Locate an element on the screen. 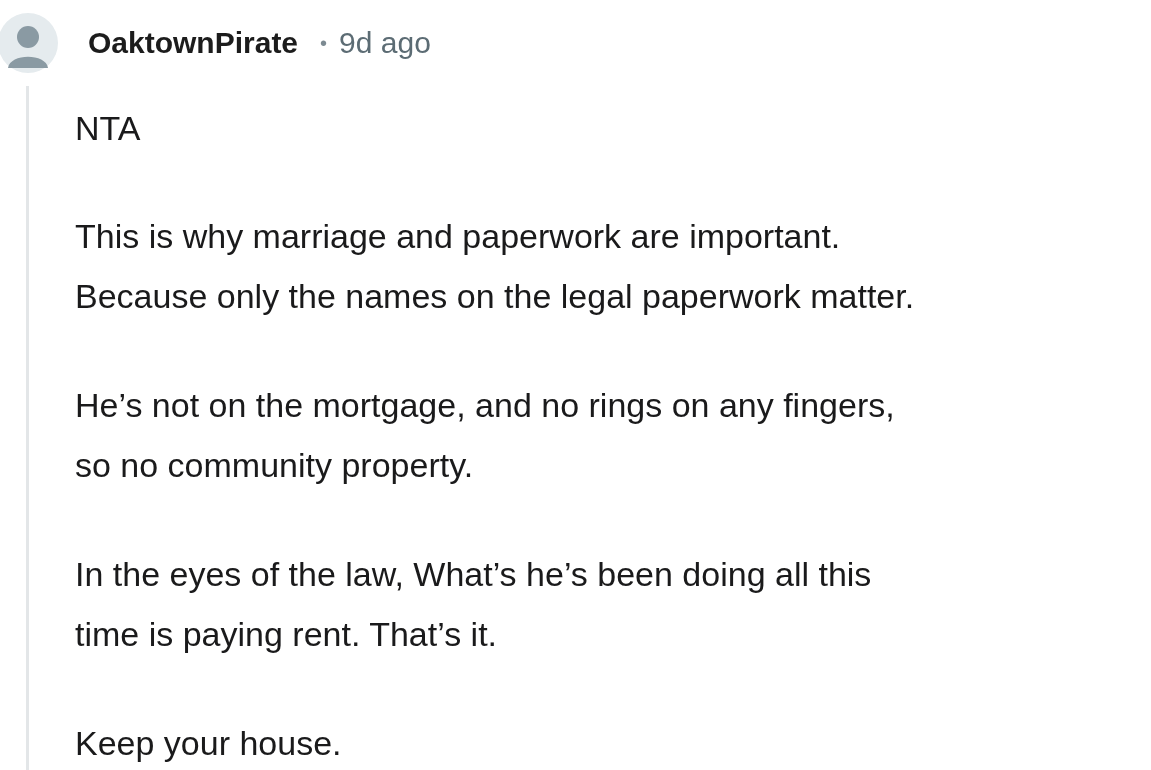 The image size is (1151, 770). comment-paragraph: In the eyes of the law, What’s he’s been doing all this time is paying rent. That’s it. is located at coordinates (474, 604).